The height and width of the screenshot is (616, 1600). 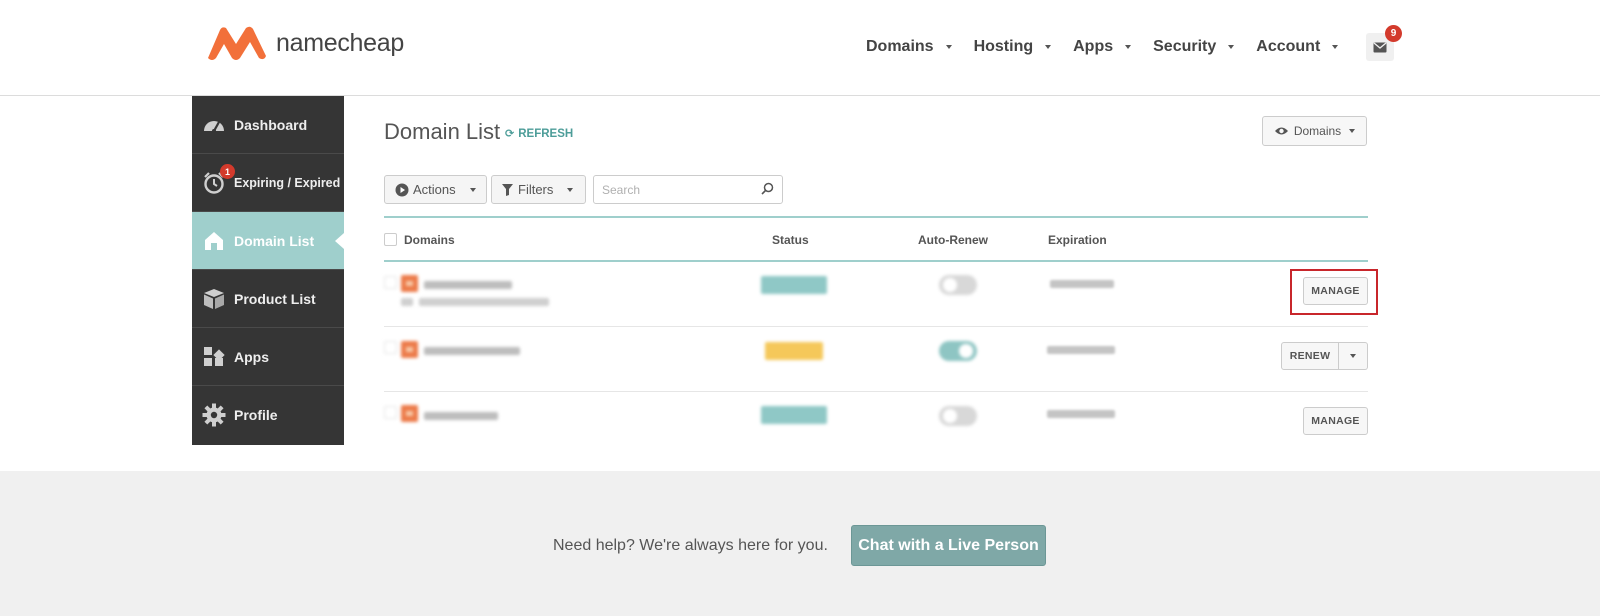 What do you see at coordinates (251, 356) in the screenshot?
I see `sidebar-item-label: Apps` at bounding box center [251, 356].